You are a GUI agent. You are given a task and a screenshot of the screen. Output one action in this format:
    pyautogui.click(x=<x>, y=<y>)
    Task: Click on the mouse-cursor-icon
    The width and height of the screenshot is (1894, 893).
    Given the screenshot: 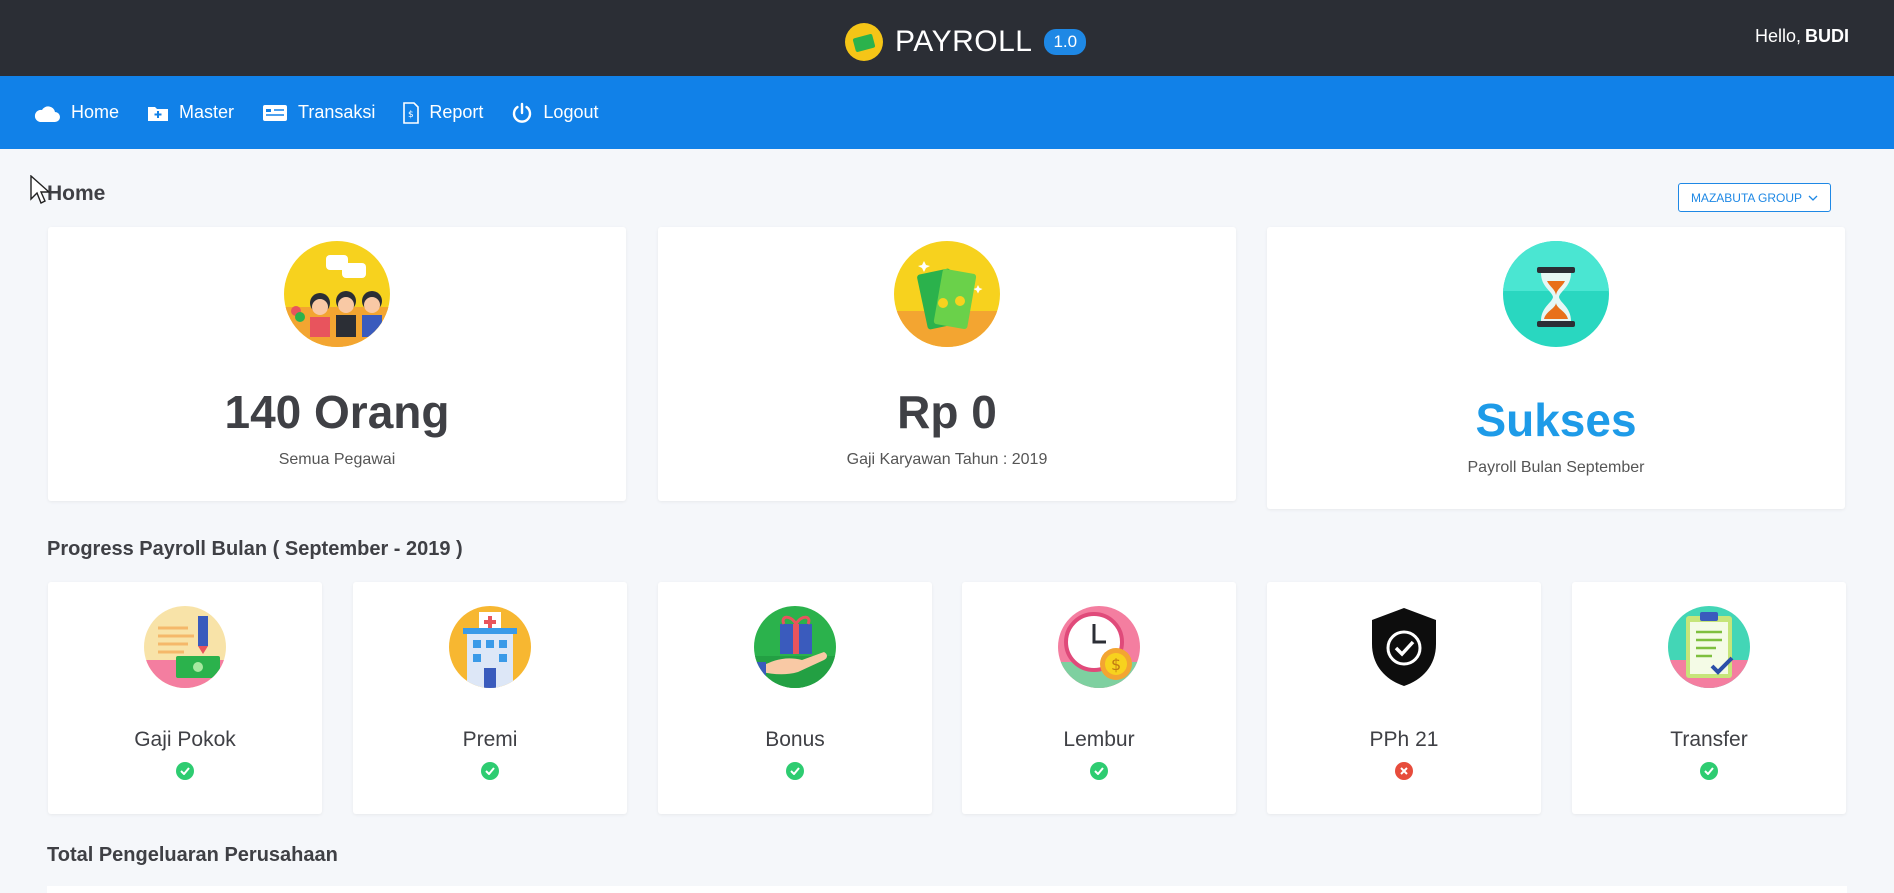 What is the action you would take?
    pyautogui.click(x=40, y=189)
    